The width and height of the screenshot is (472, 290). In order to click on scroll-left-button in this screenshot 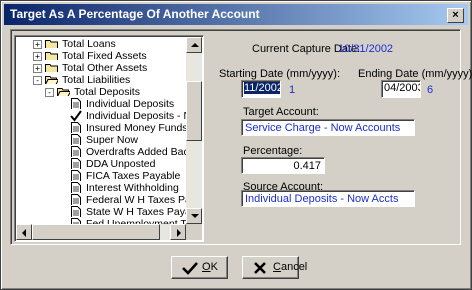, I will do `click(24, 232)`.